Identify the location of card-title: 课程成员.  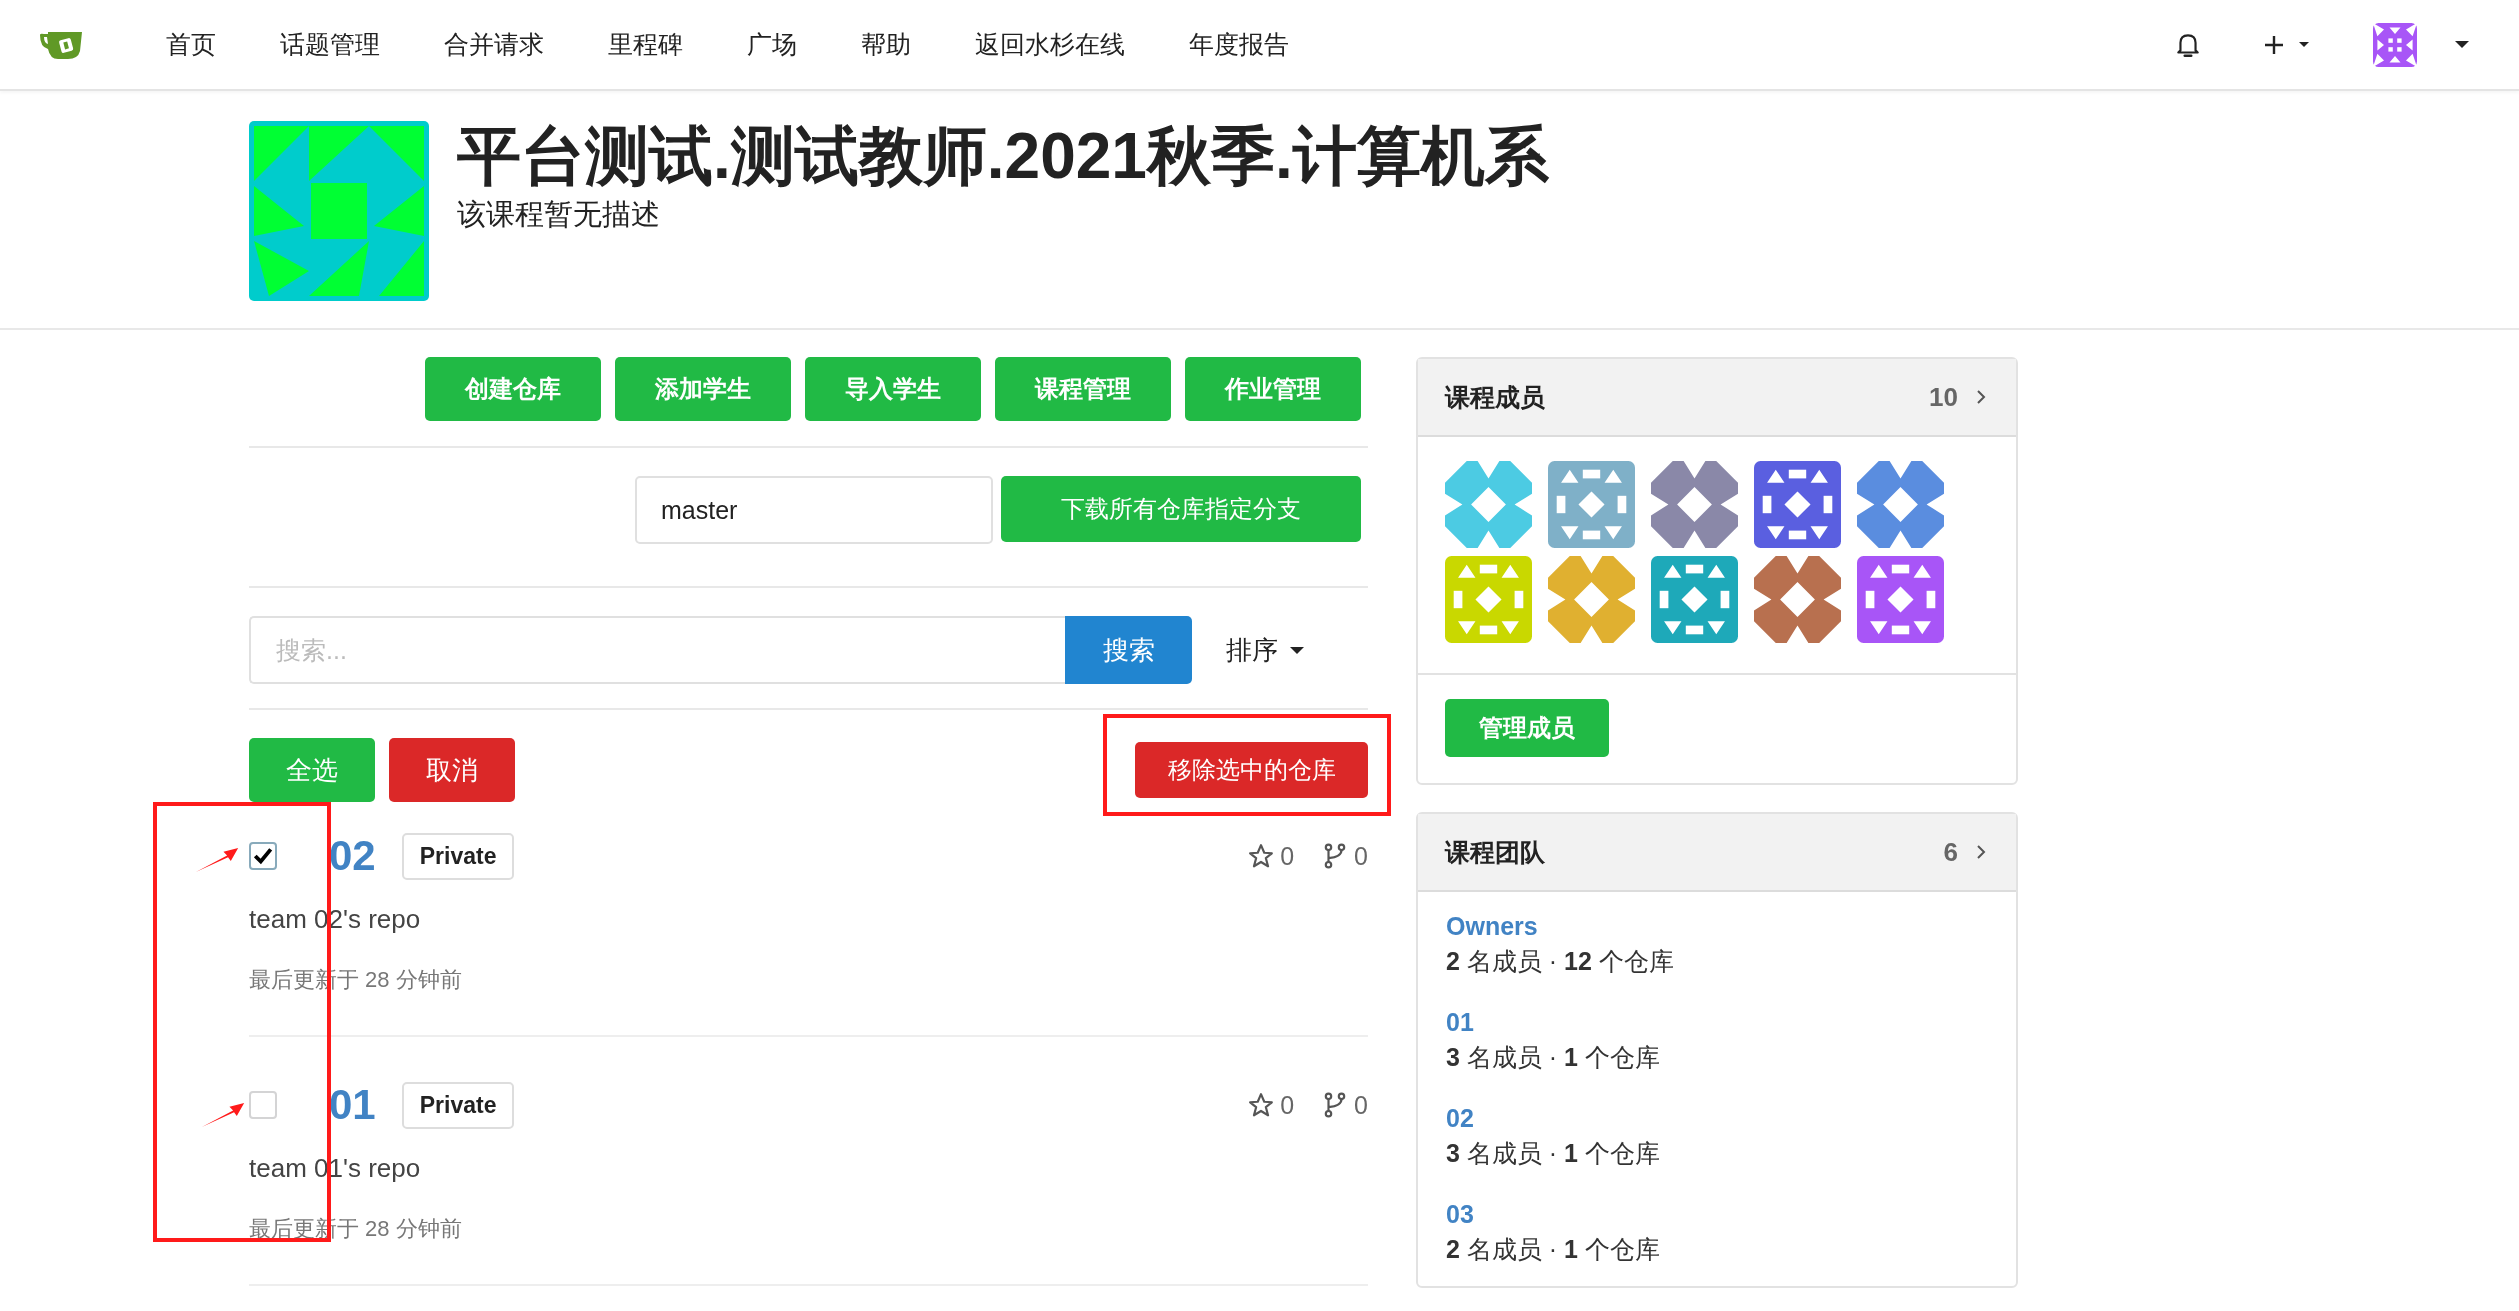
(1495, 397).